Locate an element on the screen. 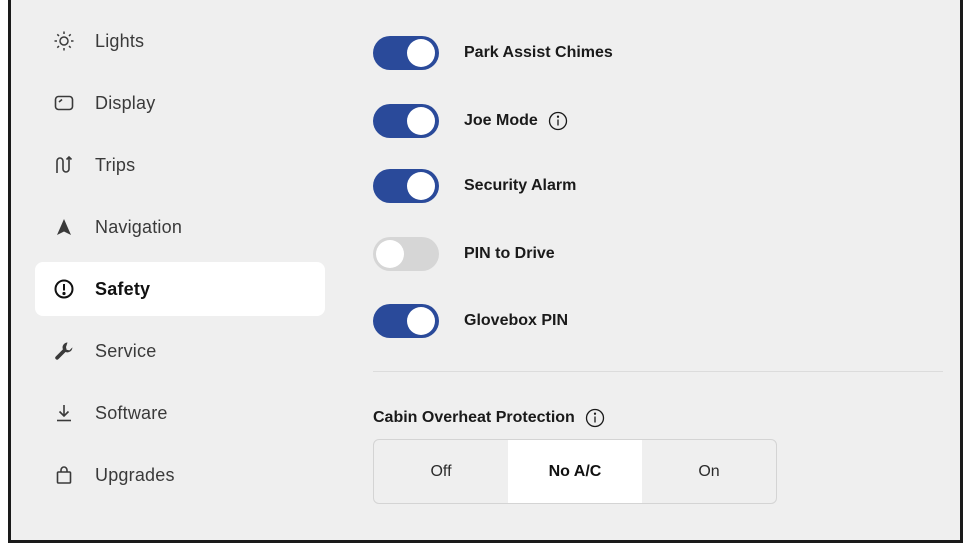 Image resolution: width=971 pixels, height=543 pixels. setting-label-text: Glovebox PIN is located at coordinates (516, 320).